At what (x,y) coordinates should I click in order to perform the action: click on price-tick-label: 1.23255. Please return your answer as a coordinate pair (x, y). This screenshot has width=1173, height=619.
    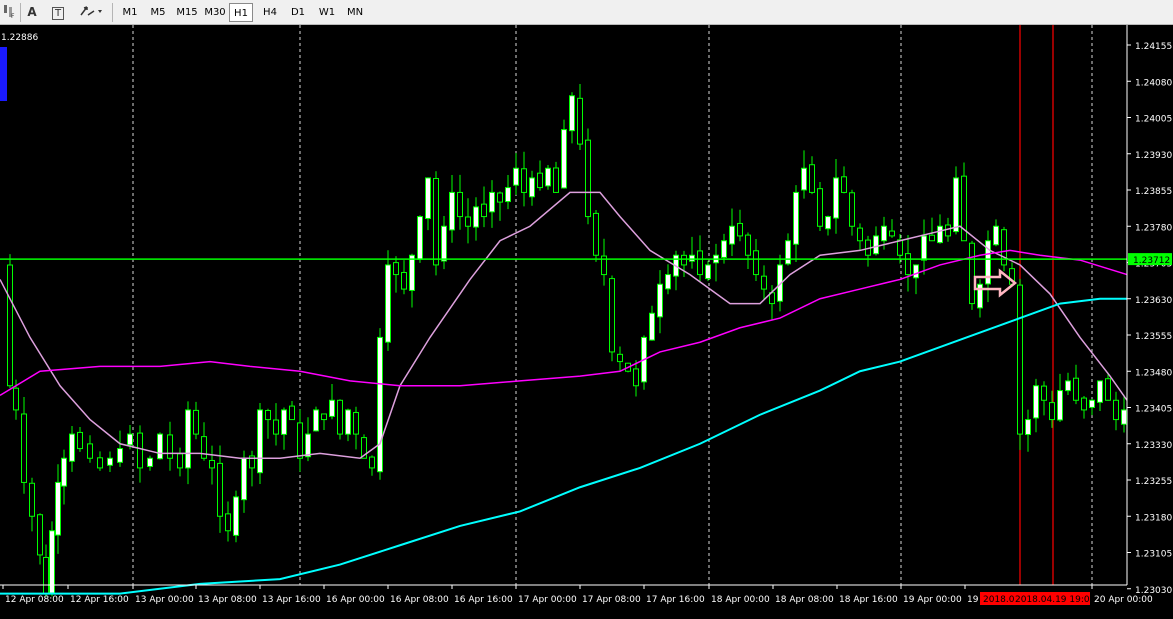
    Looking at the image, I should click on (1153, 482).